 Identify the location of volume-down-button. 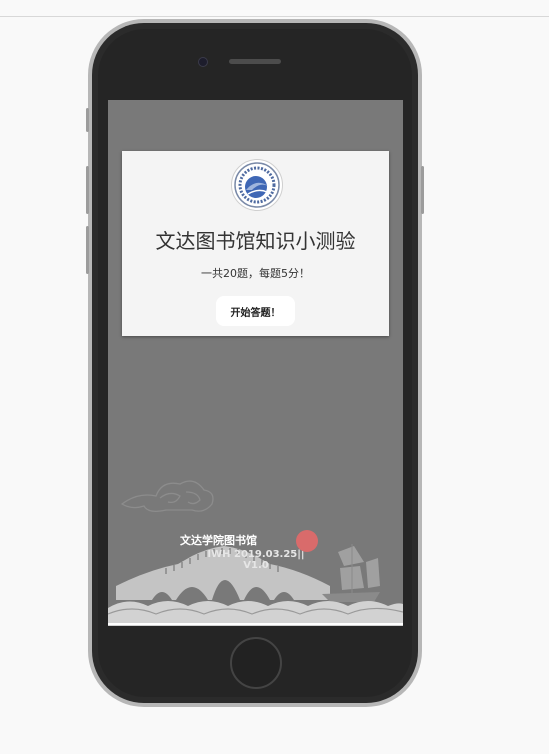
(87, 250).